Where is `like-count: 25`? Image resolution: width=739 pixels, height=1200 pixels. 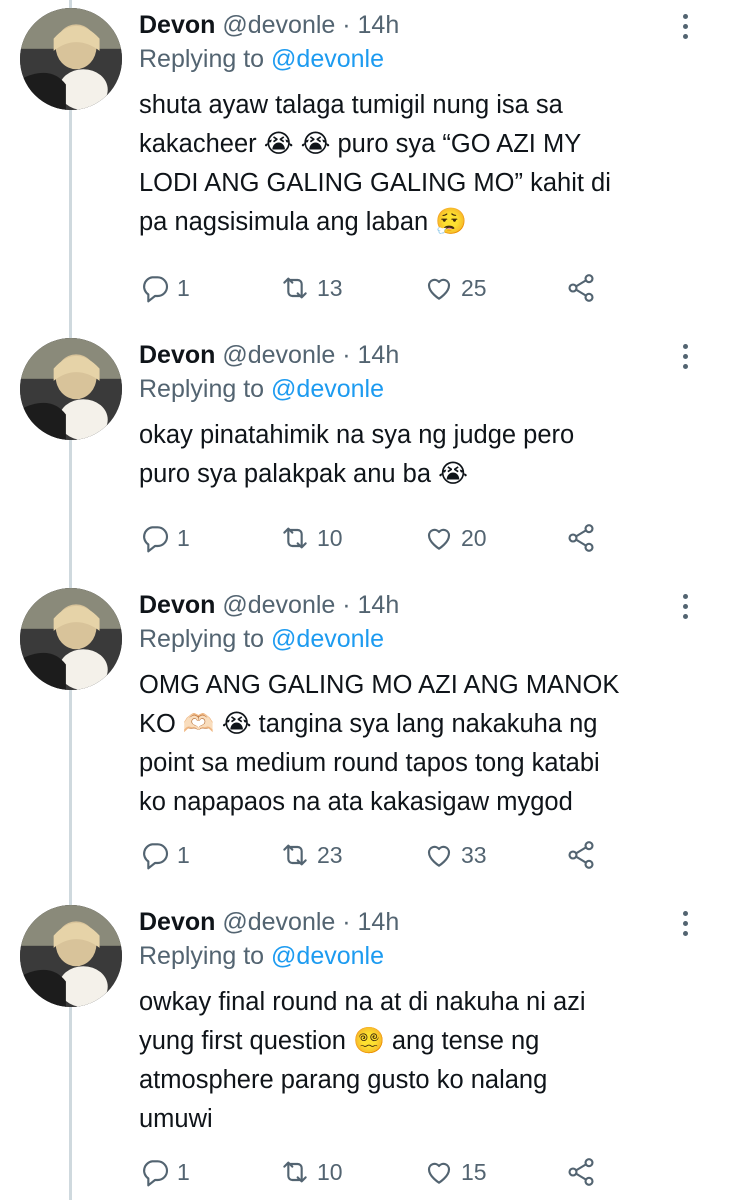 like-count: 25 is located at coordinates (474, 287).